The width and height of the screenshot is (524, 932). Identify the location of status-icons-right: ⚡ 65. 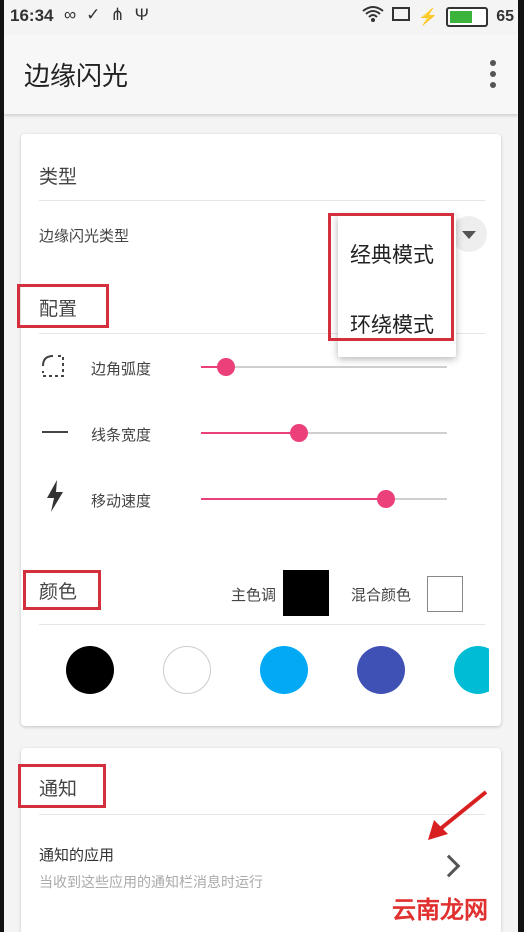
(438, 16).